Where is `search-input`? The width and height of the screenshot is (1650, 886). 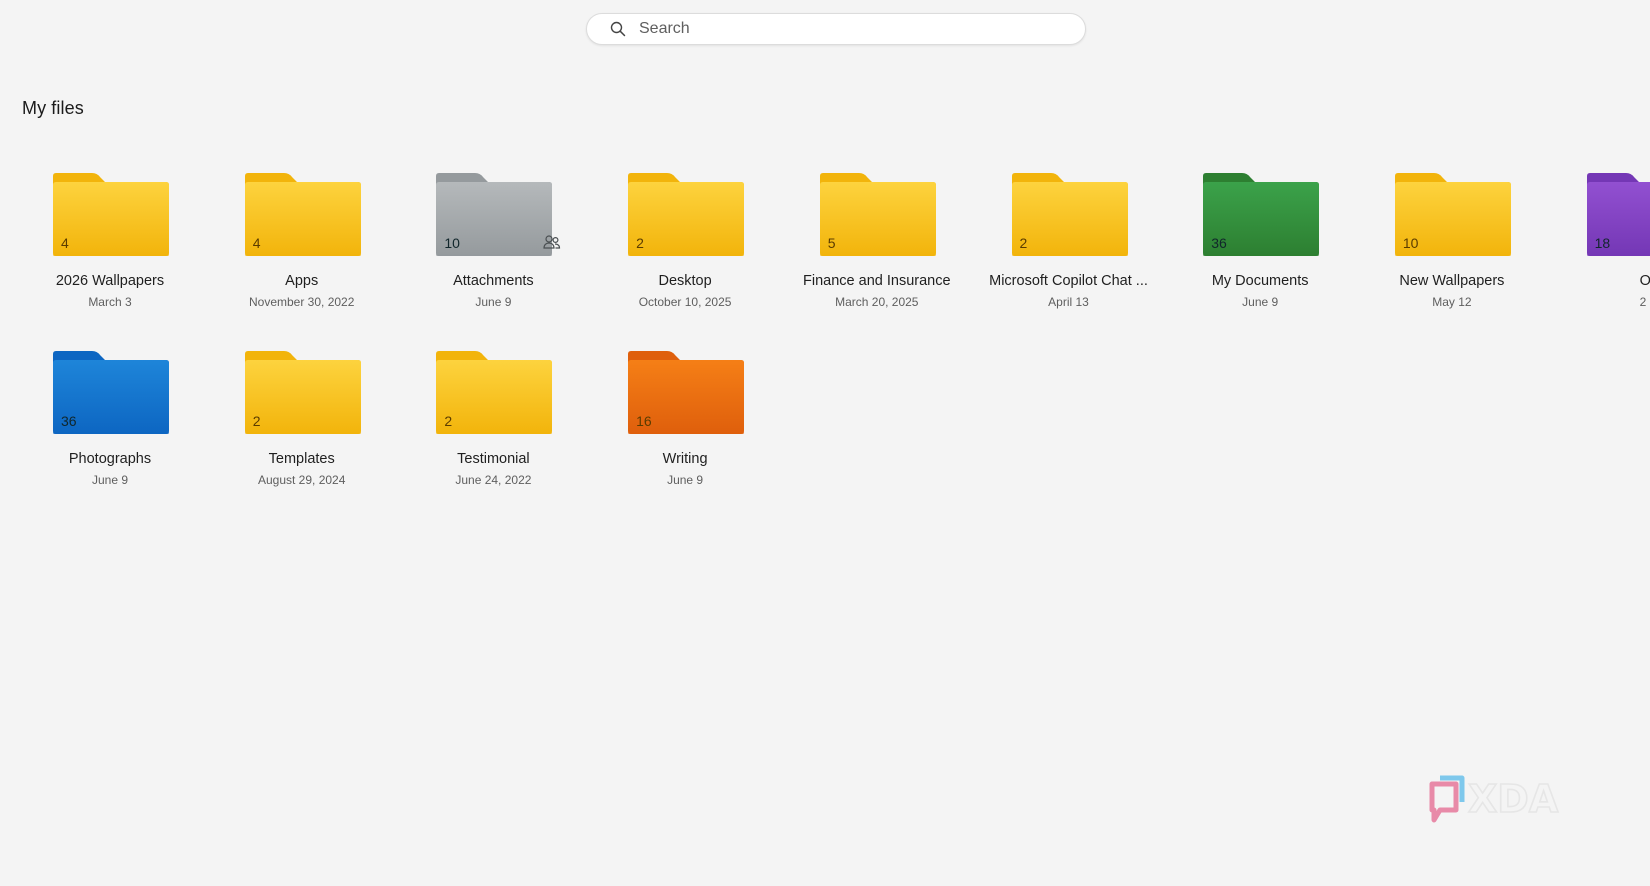
search-input is located at coordinates (849, 29).